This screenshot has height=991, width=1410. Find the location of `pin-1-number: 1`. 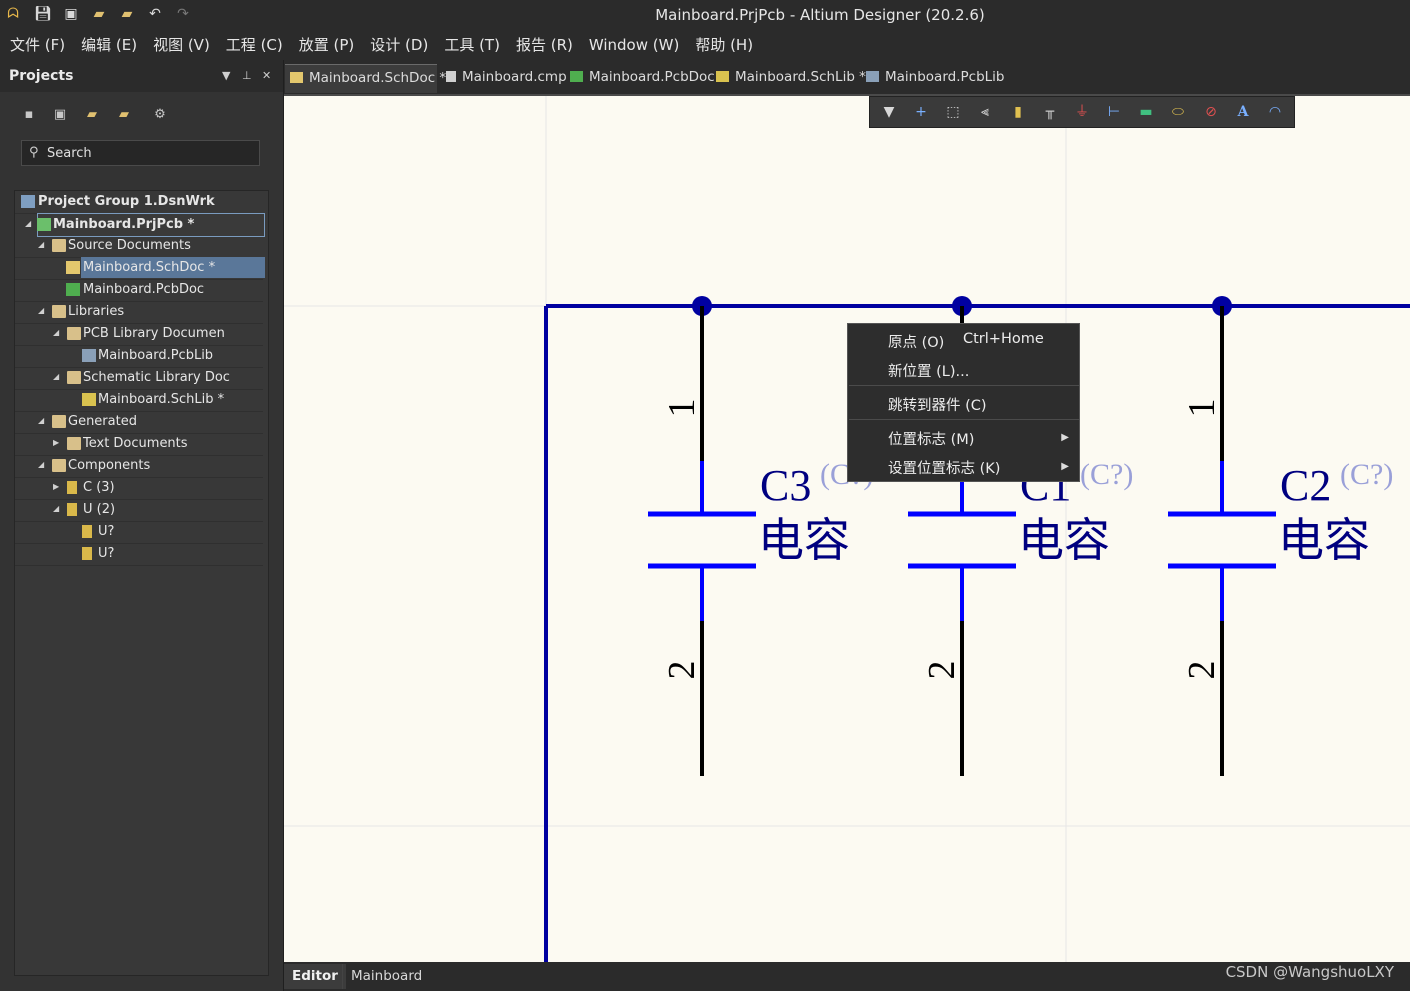

pin-1-number: 1 is located at coordinates (682, 408).